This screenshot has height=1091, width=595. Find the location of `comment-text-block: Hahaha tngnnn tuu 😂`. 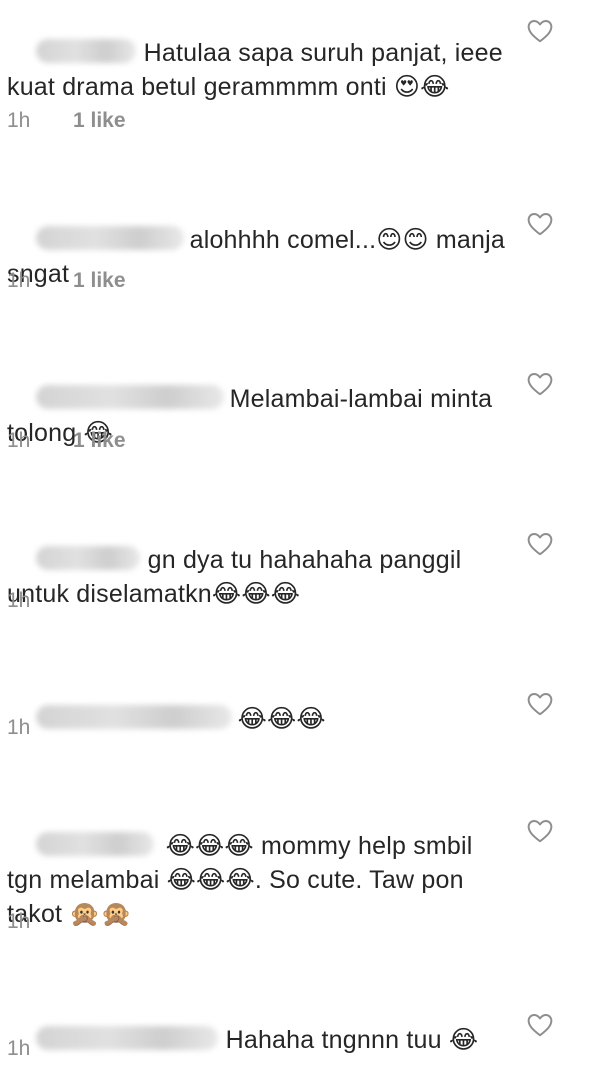

comment-text-block: Hahaha tngnnn tuu 😂 is located at coordinates (257, 1040).